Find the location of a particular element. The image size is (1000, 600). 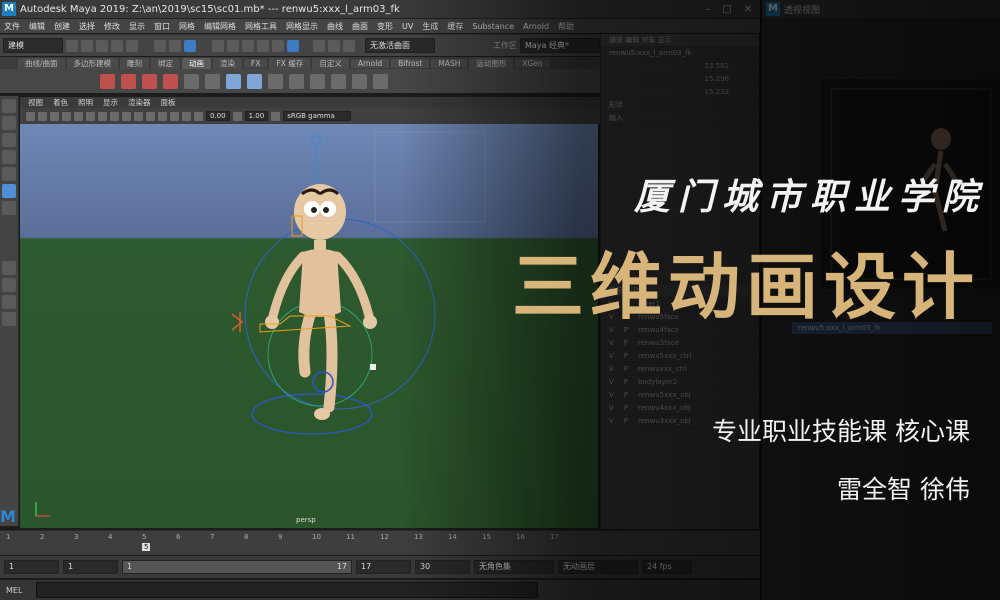

viewport-menu-item: 视图 is located at coordinates (35, 102).